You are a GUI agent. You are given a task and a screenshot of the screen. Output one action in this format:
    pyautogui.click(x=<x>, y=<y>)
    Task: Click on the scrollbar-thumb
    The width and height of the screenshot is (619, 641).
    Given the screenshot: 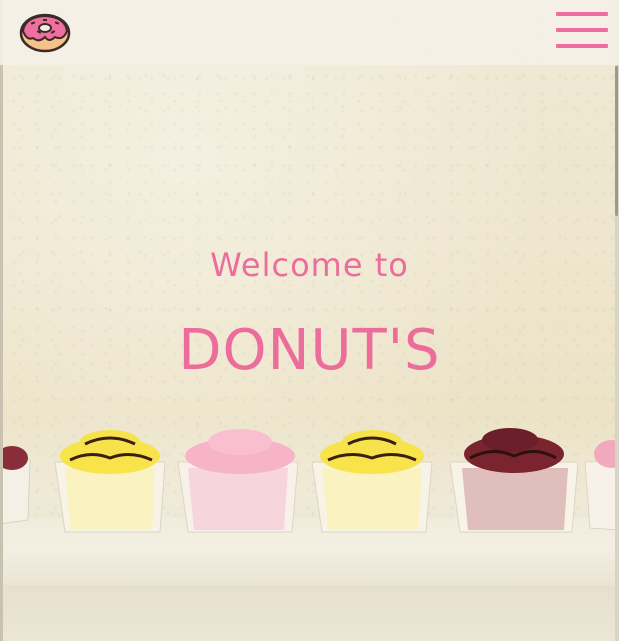 What is the action you would take?
    pyautogui.click(x=616, y=141)
    